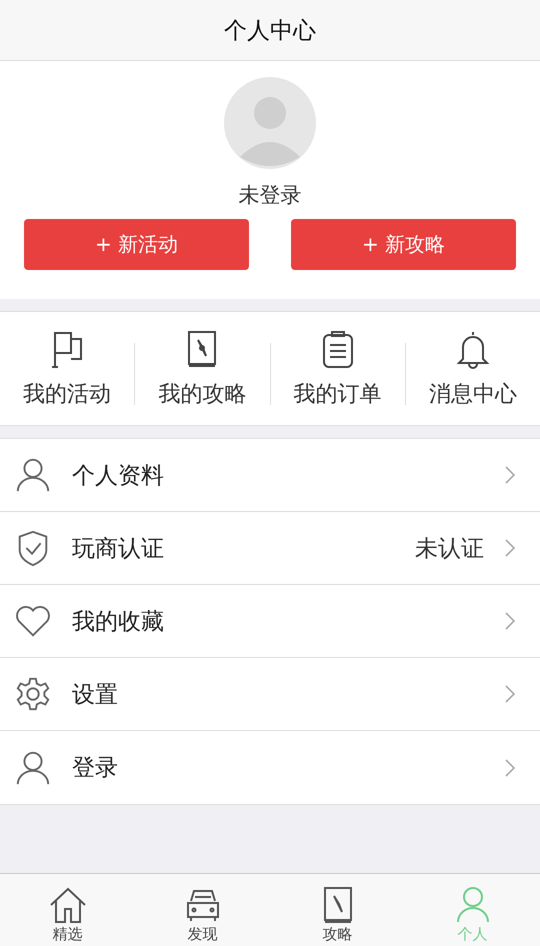 This screenshot has width=540, height=946. What do you see at coordinates (337, 368) in the screenshot?
I see `shortcut-item: 我的订单` at bounding box center [337, 368].